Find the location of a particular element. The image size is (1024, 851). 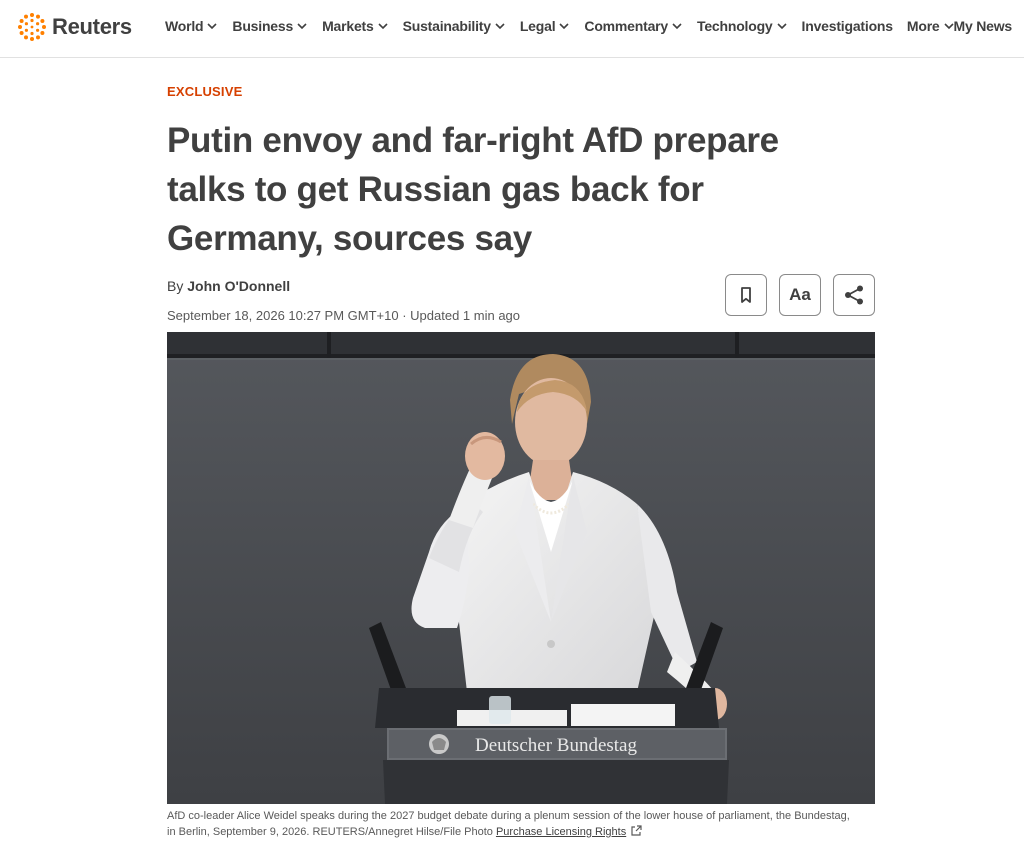

share-button is located at coordinates (854, 295).